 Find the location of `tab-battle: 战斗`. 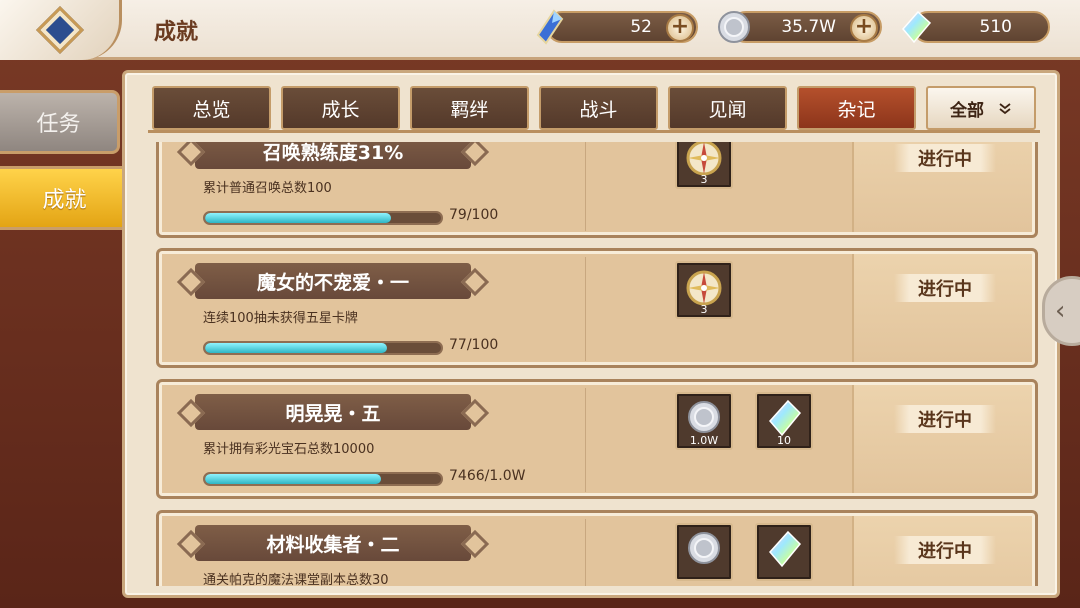

tab-battle: 战斗 is located at coordinates (598, 108).